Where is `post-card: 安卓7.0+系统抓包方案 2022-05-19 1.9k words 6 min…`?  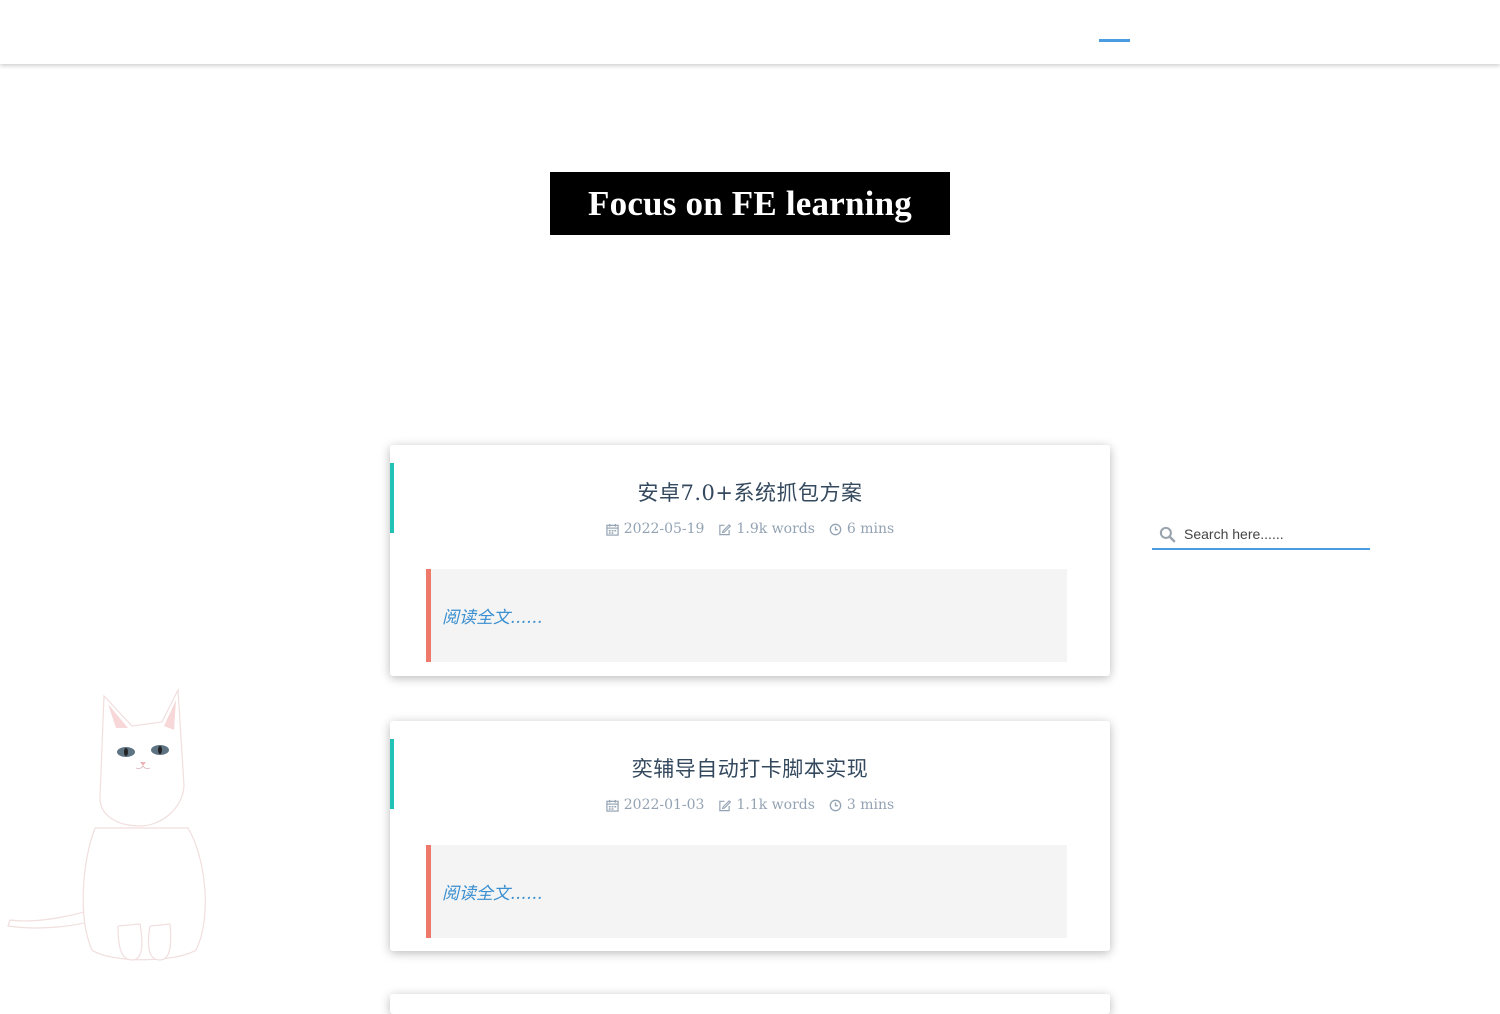
post-card: 安卓7.0+系统抓包方案 2022-05-19 1.9k words 6 min… is located at coordinates (750, 560).